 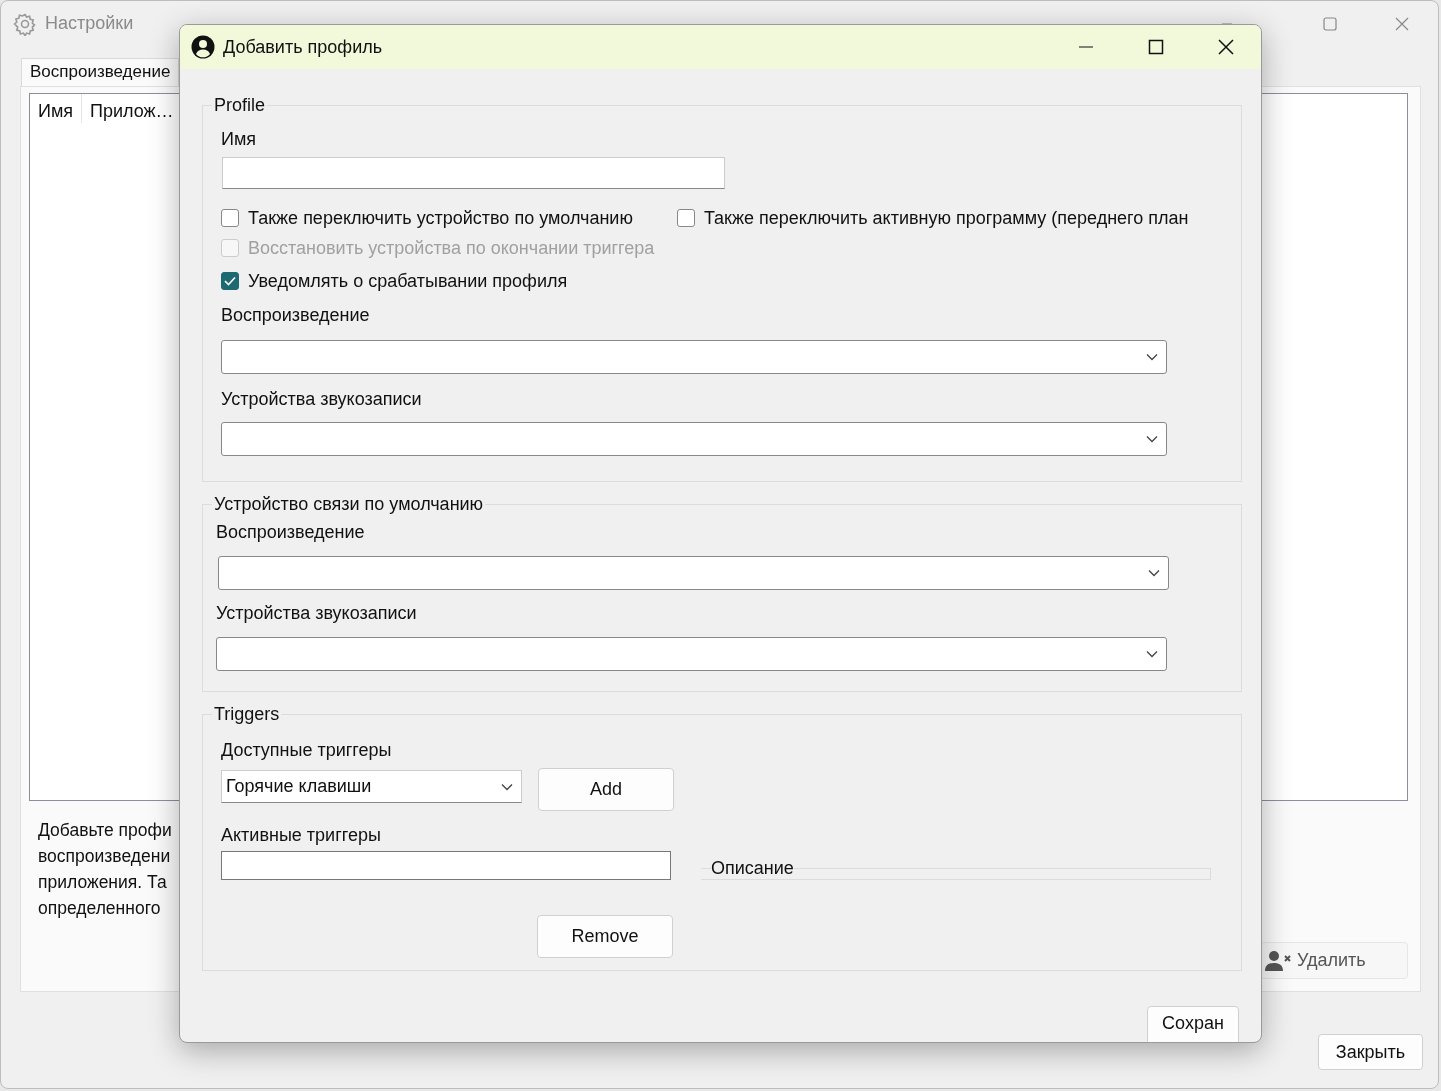 I want to click on checkbox-label: Также переключить активную программу (переднего план, so click(x=946, y=218).